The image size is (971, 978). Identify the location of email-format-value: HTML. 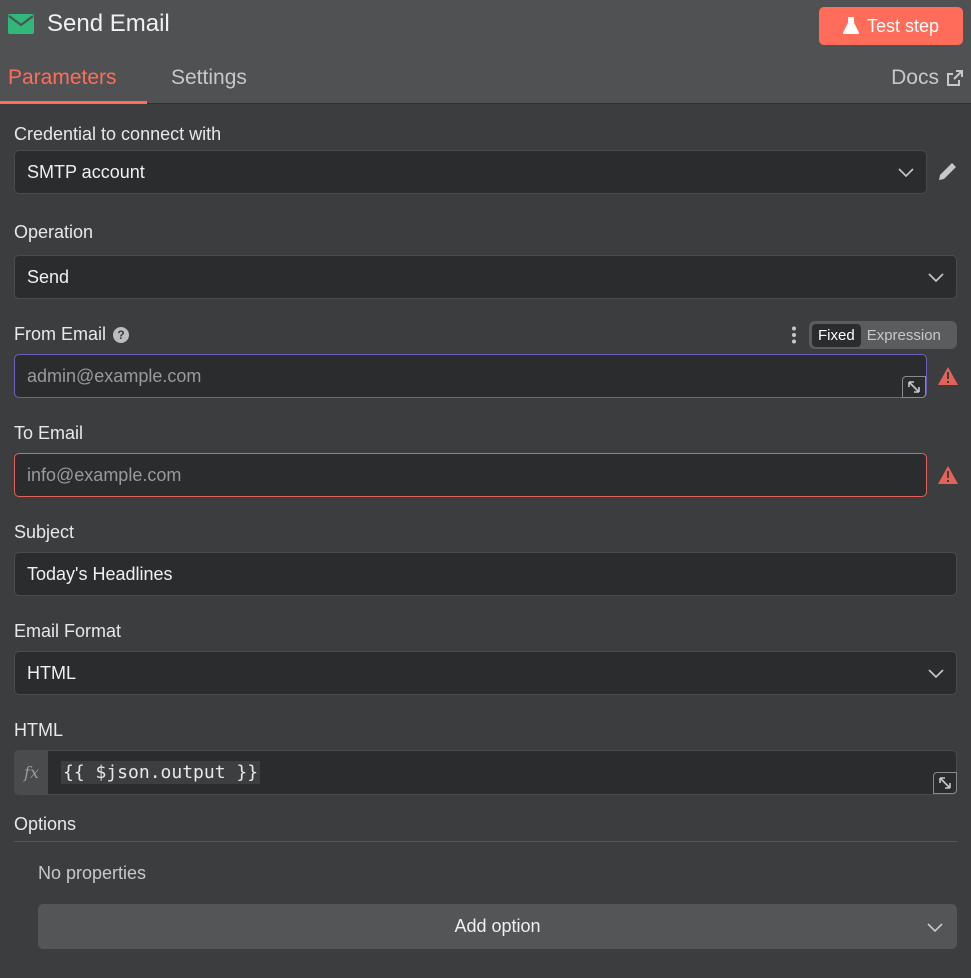
(51, 672).